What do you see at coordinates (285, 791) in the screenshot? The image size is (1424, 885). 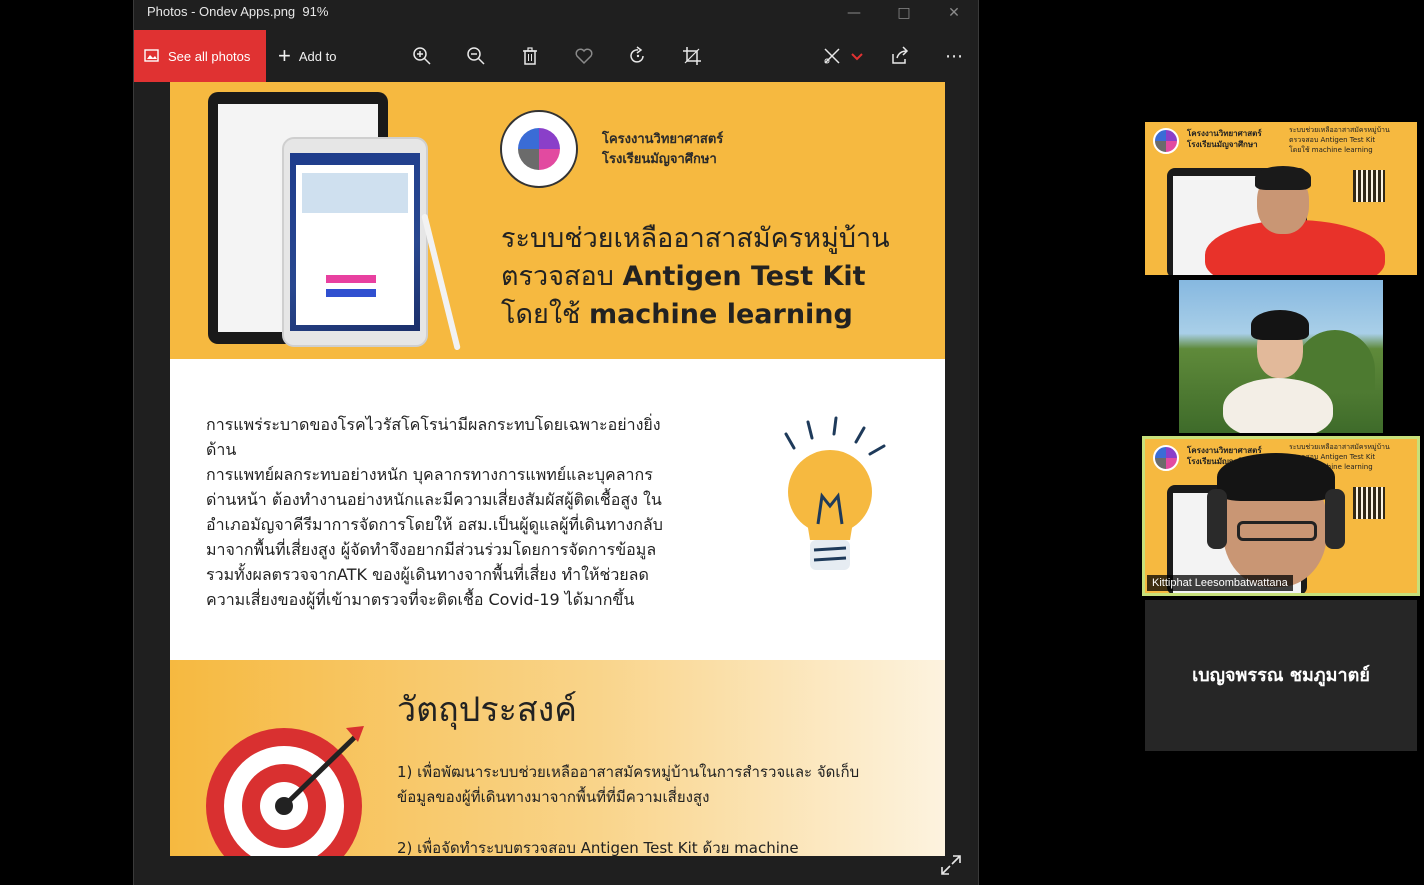 I see `target-icon` at bounding box center [285, 791].